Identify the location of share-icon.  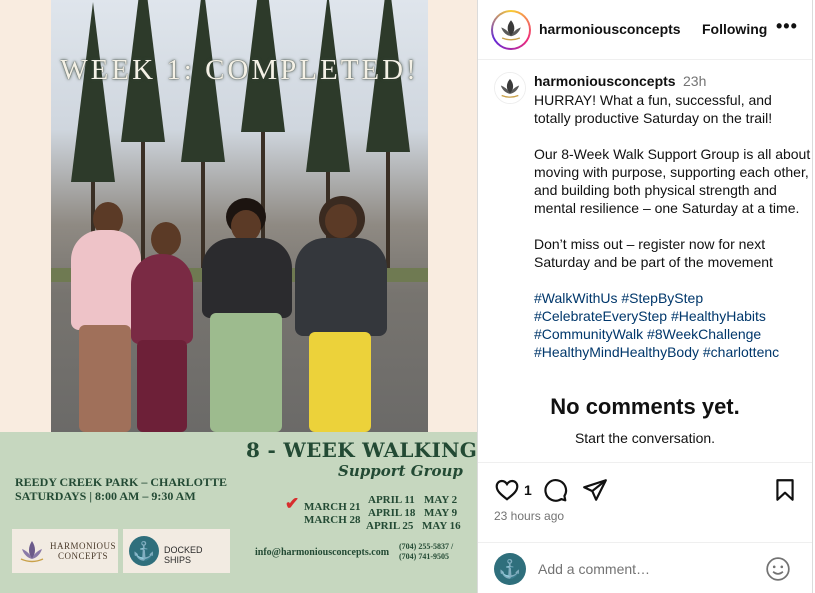
(595, 490).